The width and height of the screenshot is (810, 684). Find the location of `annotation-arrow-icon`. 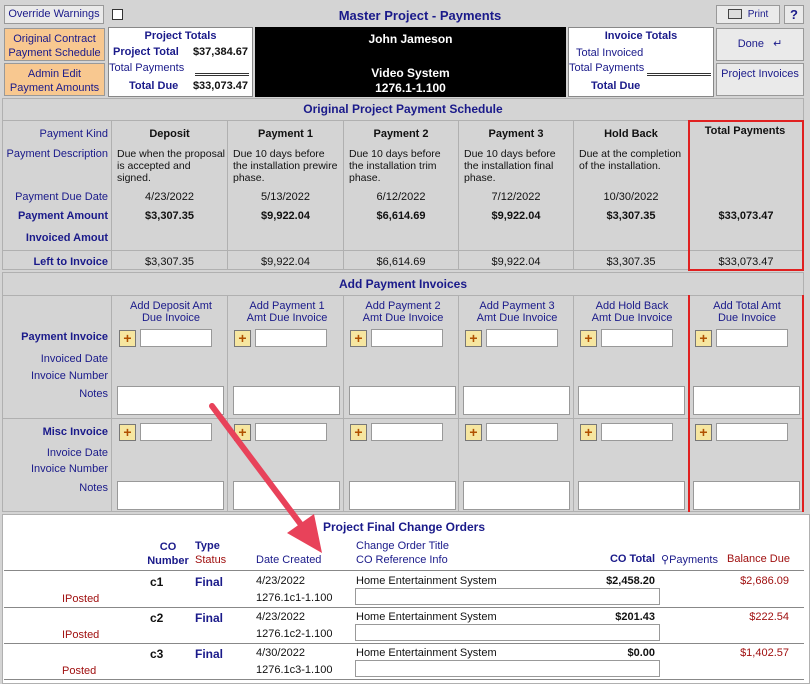

annotation-arrow-icon is located at coordinates (265, 478).